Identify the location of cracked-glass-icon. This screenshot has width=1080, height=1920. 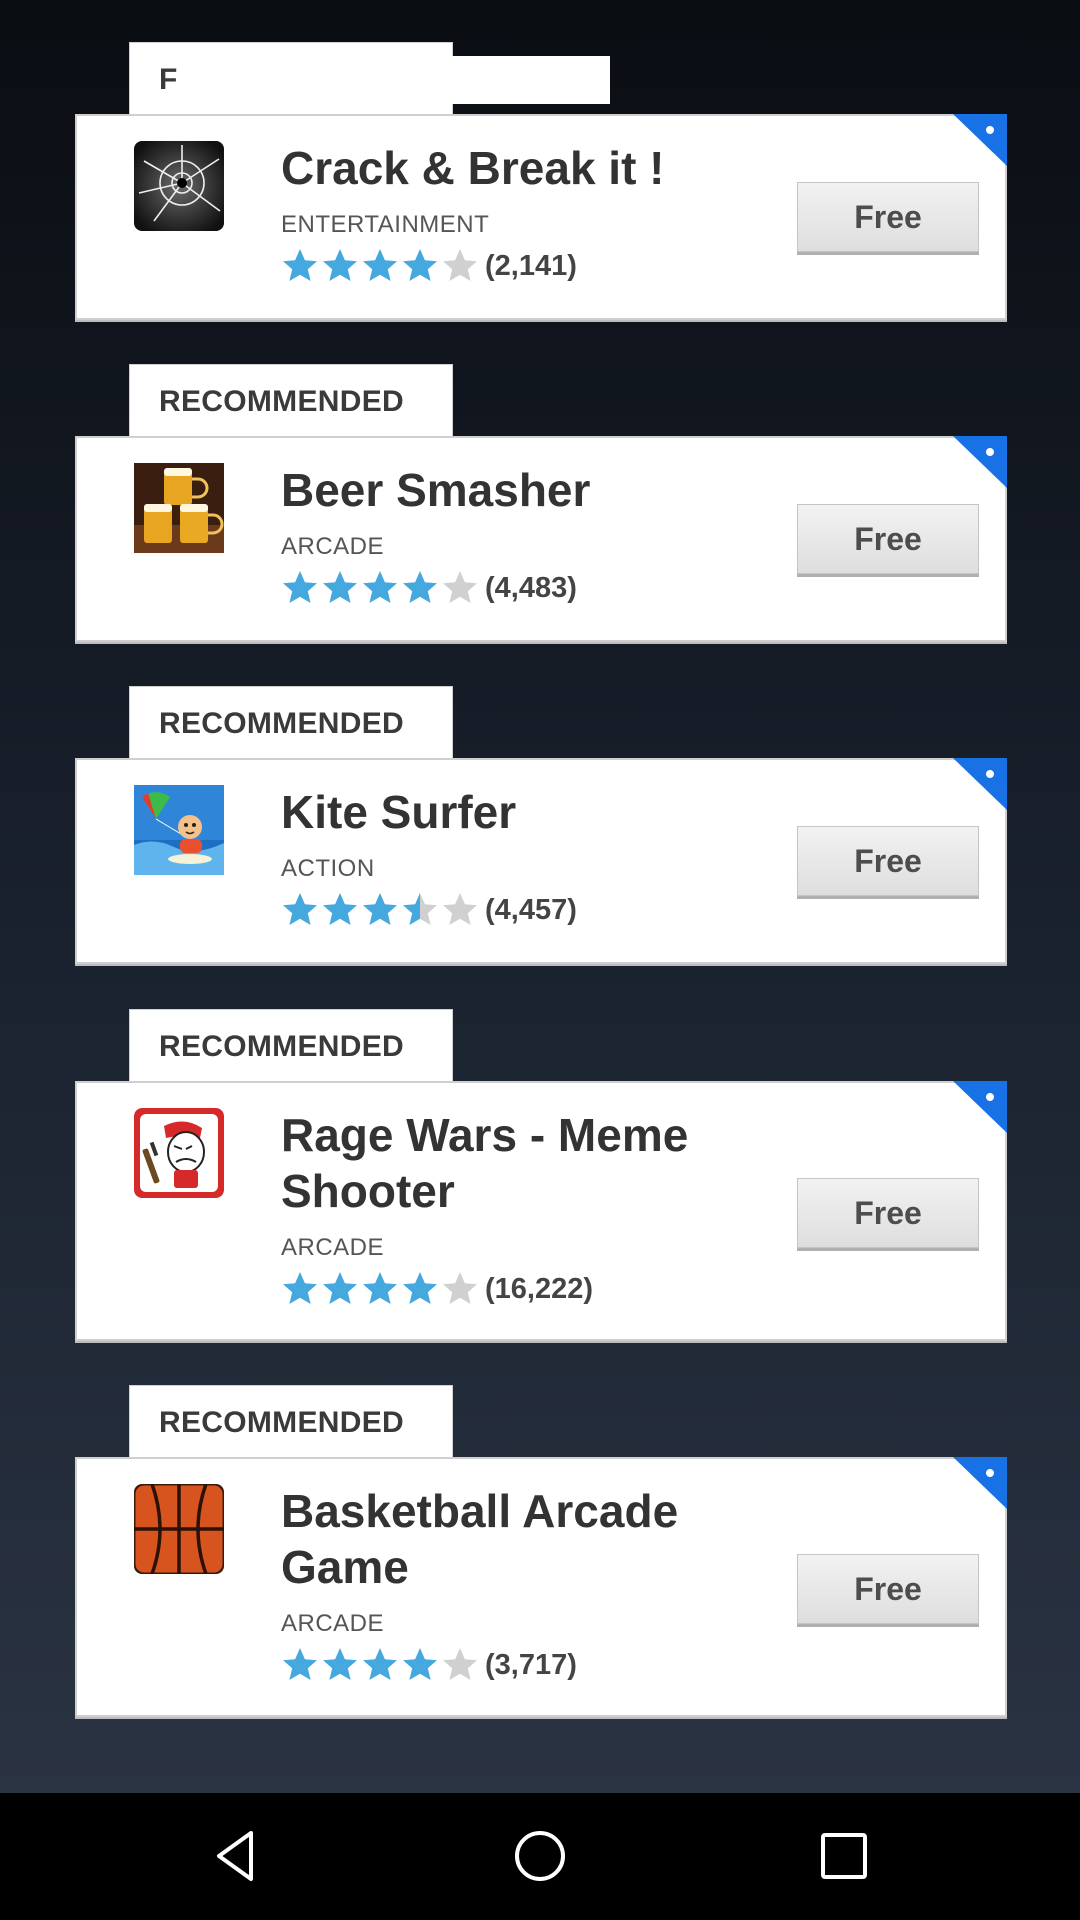
(179, 186).